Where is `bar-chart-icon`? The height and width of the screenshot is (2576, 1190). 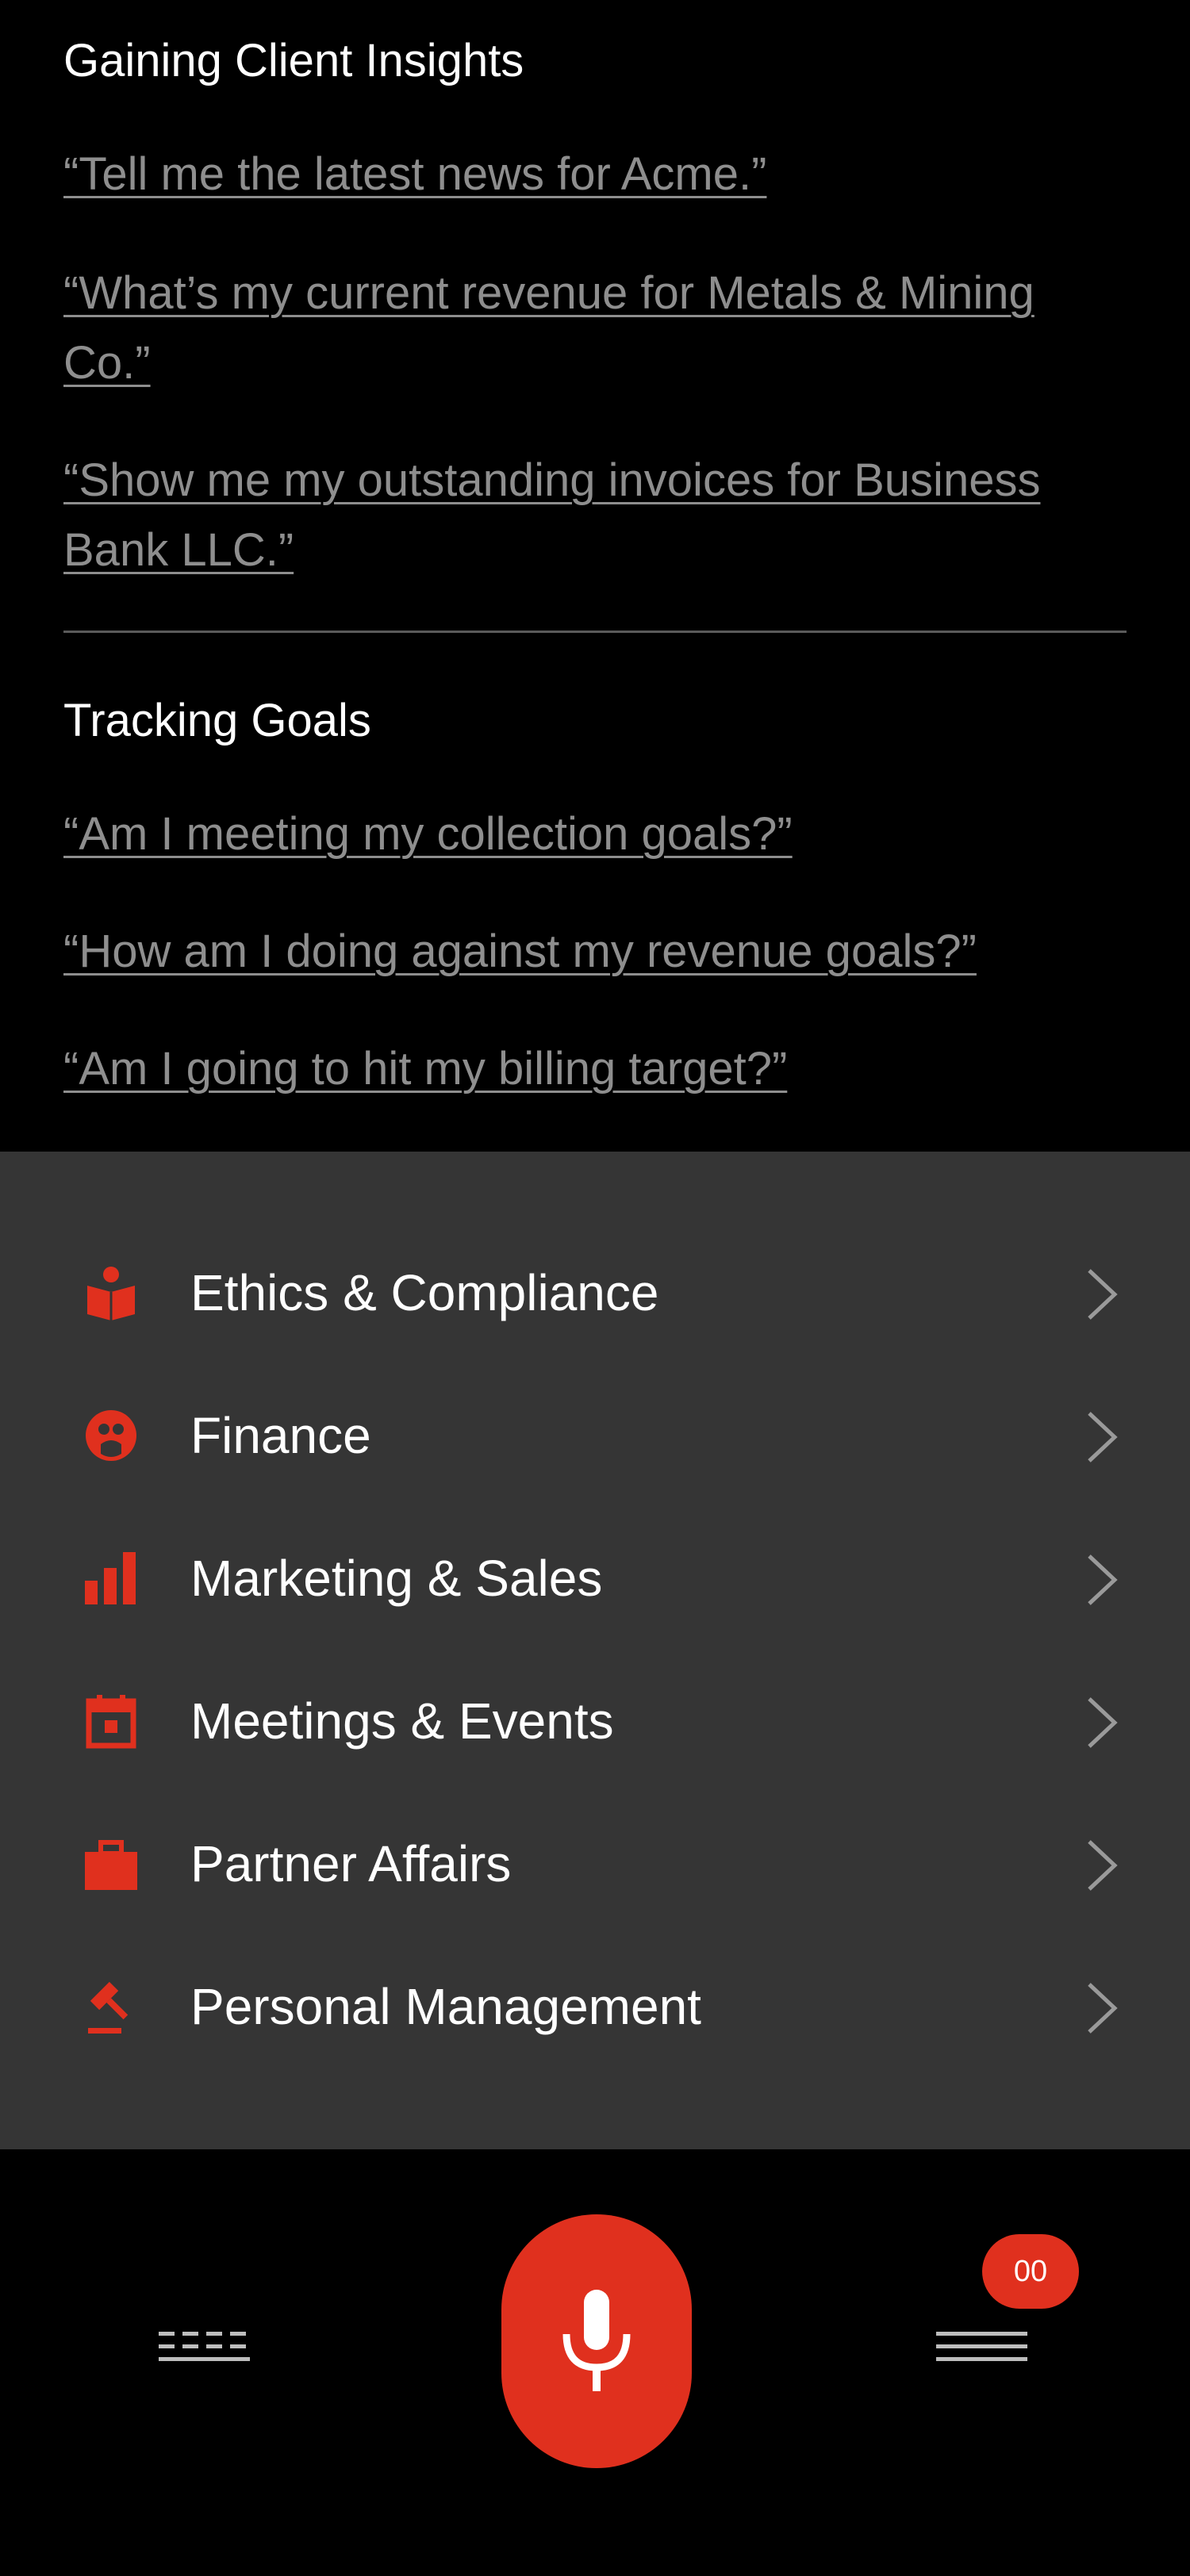
bar-chart-icon is located at coordinates (110, 1578).